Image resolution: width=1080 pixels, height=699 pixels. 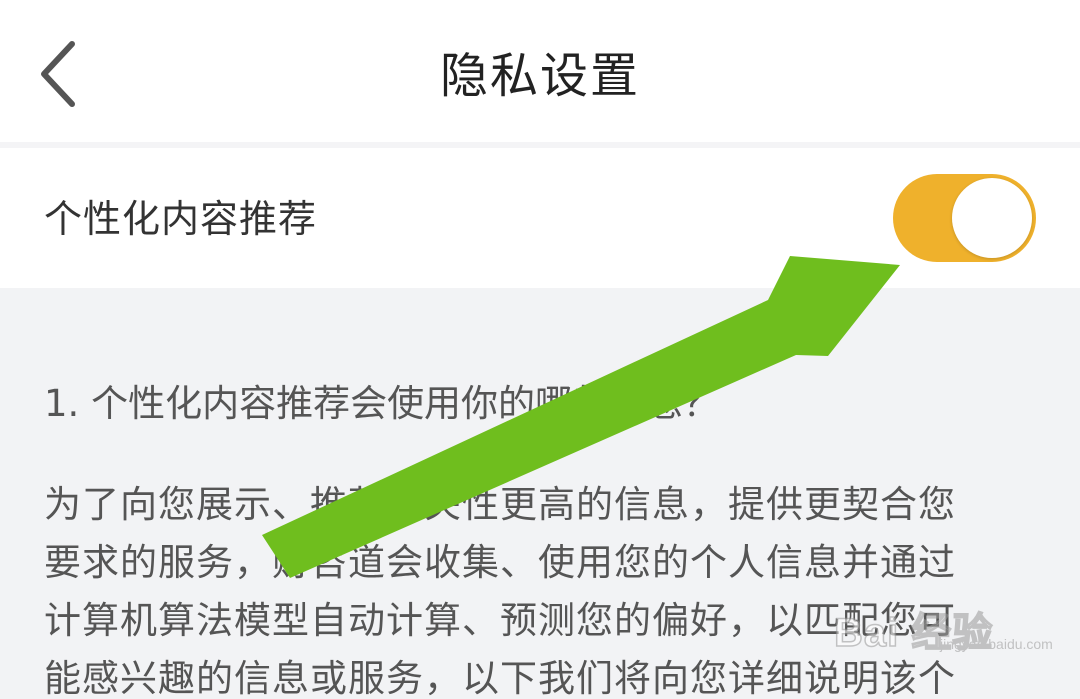 I want to click on faq-question: 1. 个性化内容推荐会使用你的哪些信息？, so click(x=382, y=403).